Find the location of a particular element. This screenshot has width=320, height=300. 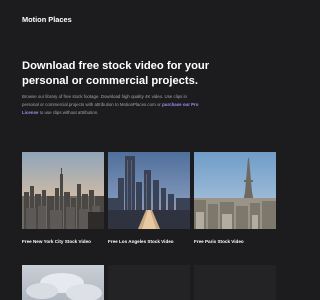

video-card-title: Free Los Angeles Stock Video is located at coordinates (149, 241).